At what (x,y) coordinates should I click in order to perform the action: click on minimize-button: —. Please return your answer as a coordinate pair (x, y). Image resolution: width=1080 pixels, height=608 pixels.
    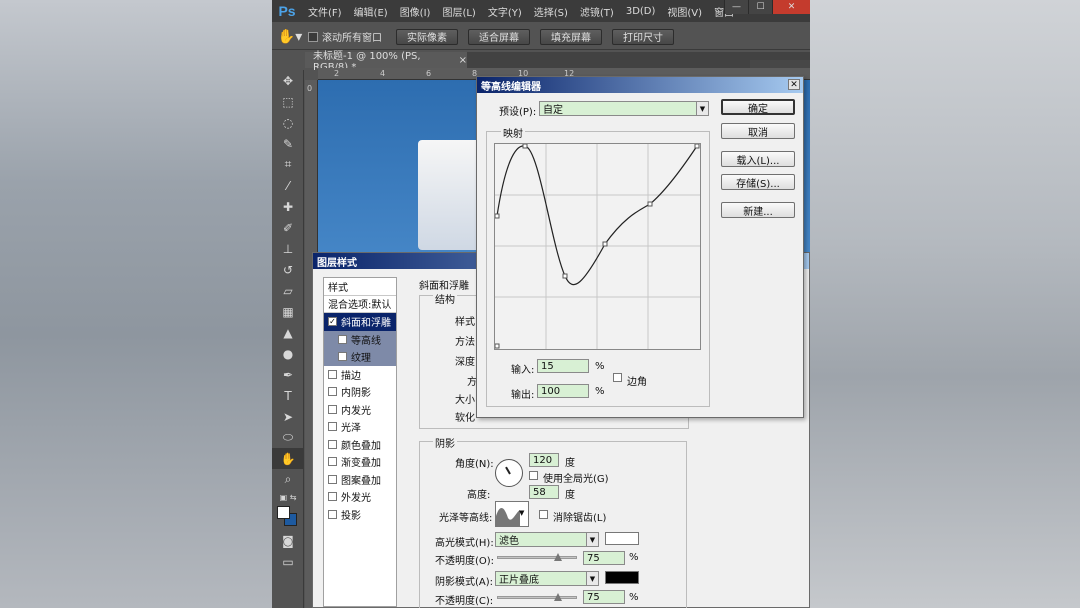
    Looking at the image, I should click on (736, 7).